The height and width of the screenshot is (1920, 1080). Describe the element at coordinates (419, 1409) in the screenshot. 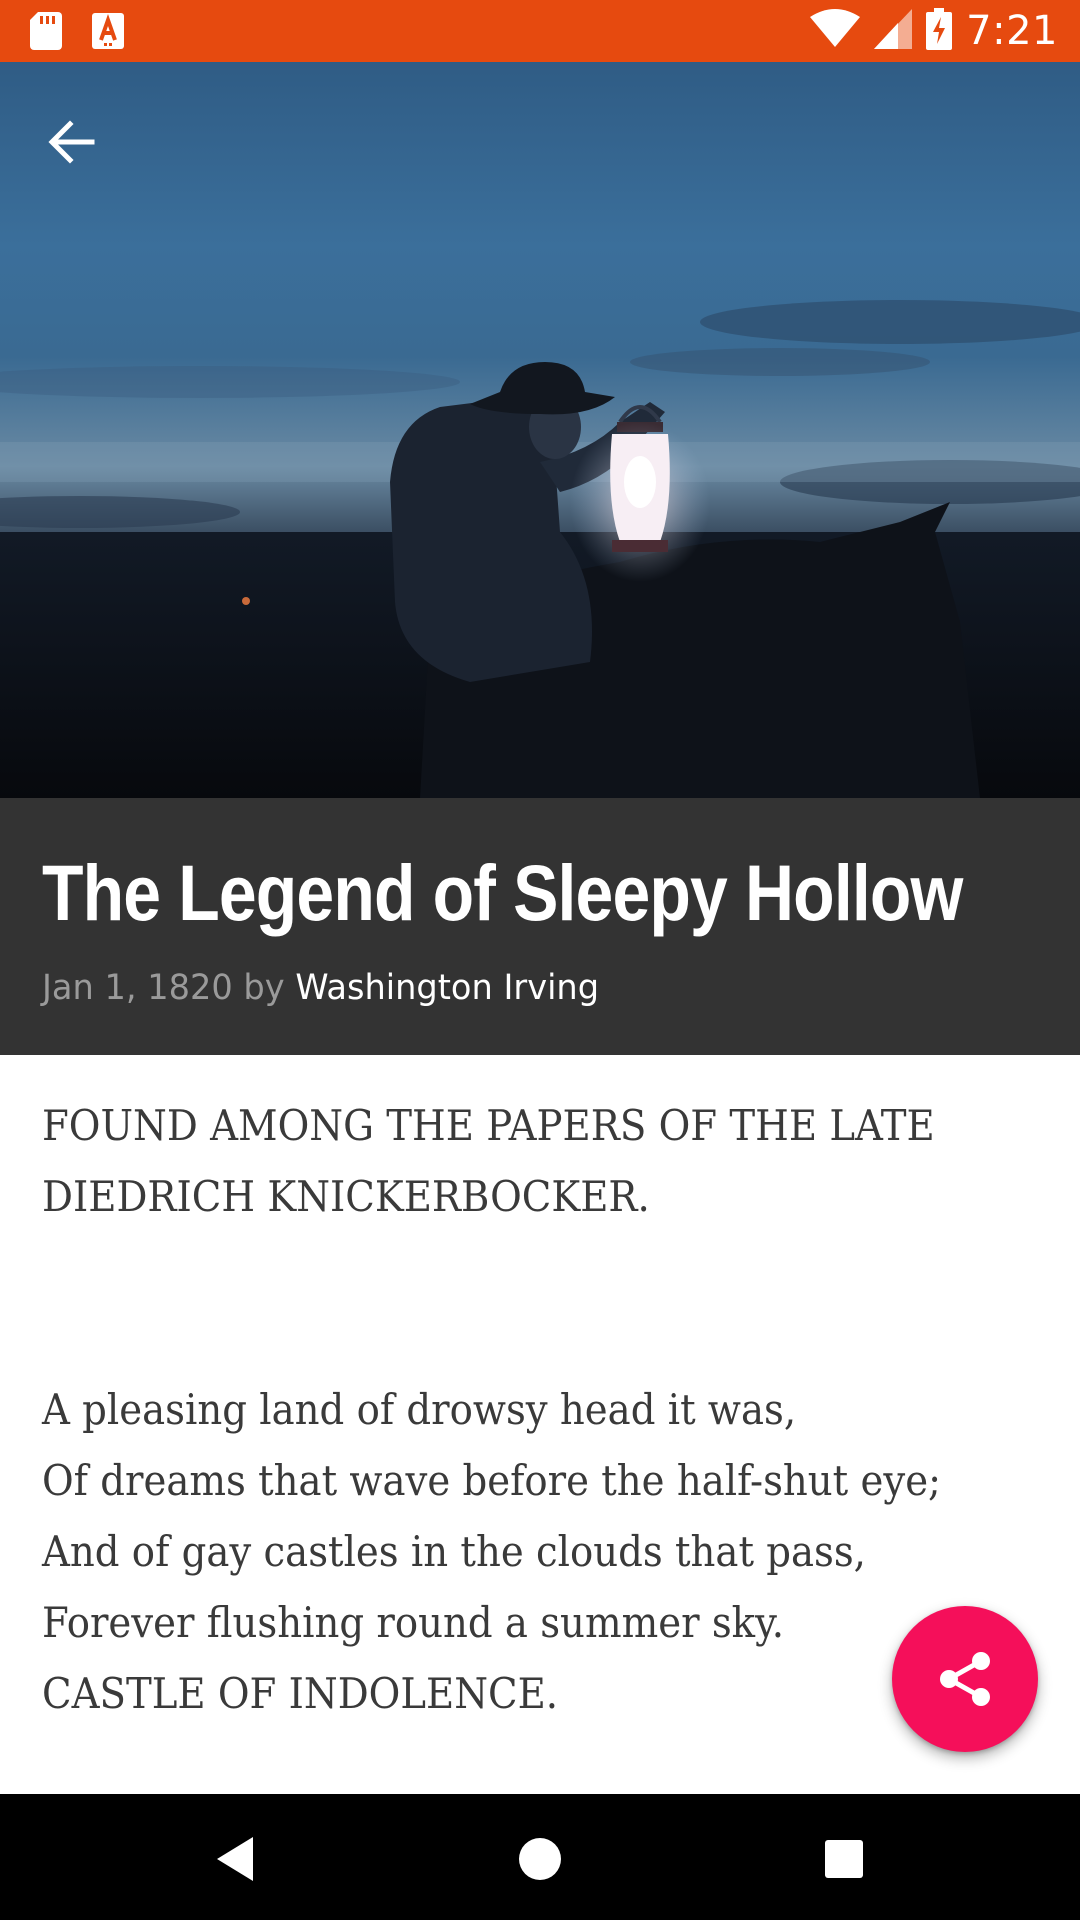

I see `poem-line: A pleasing land of drowsy head it was,` at that location.